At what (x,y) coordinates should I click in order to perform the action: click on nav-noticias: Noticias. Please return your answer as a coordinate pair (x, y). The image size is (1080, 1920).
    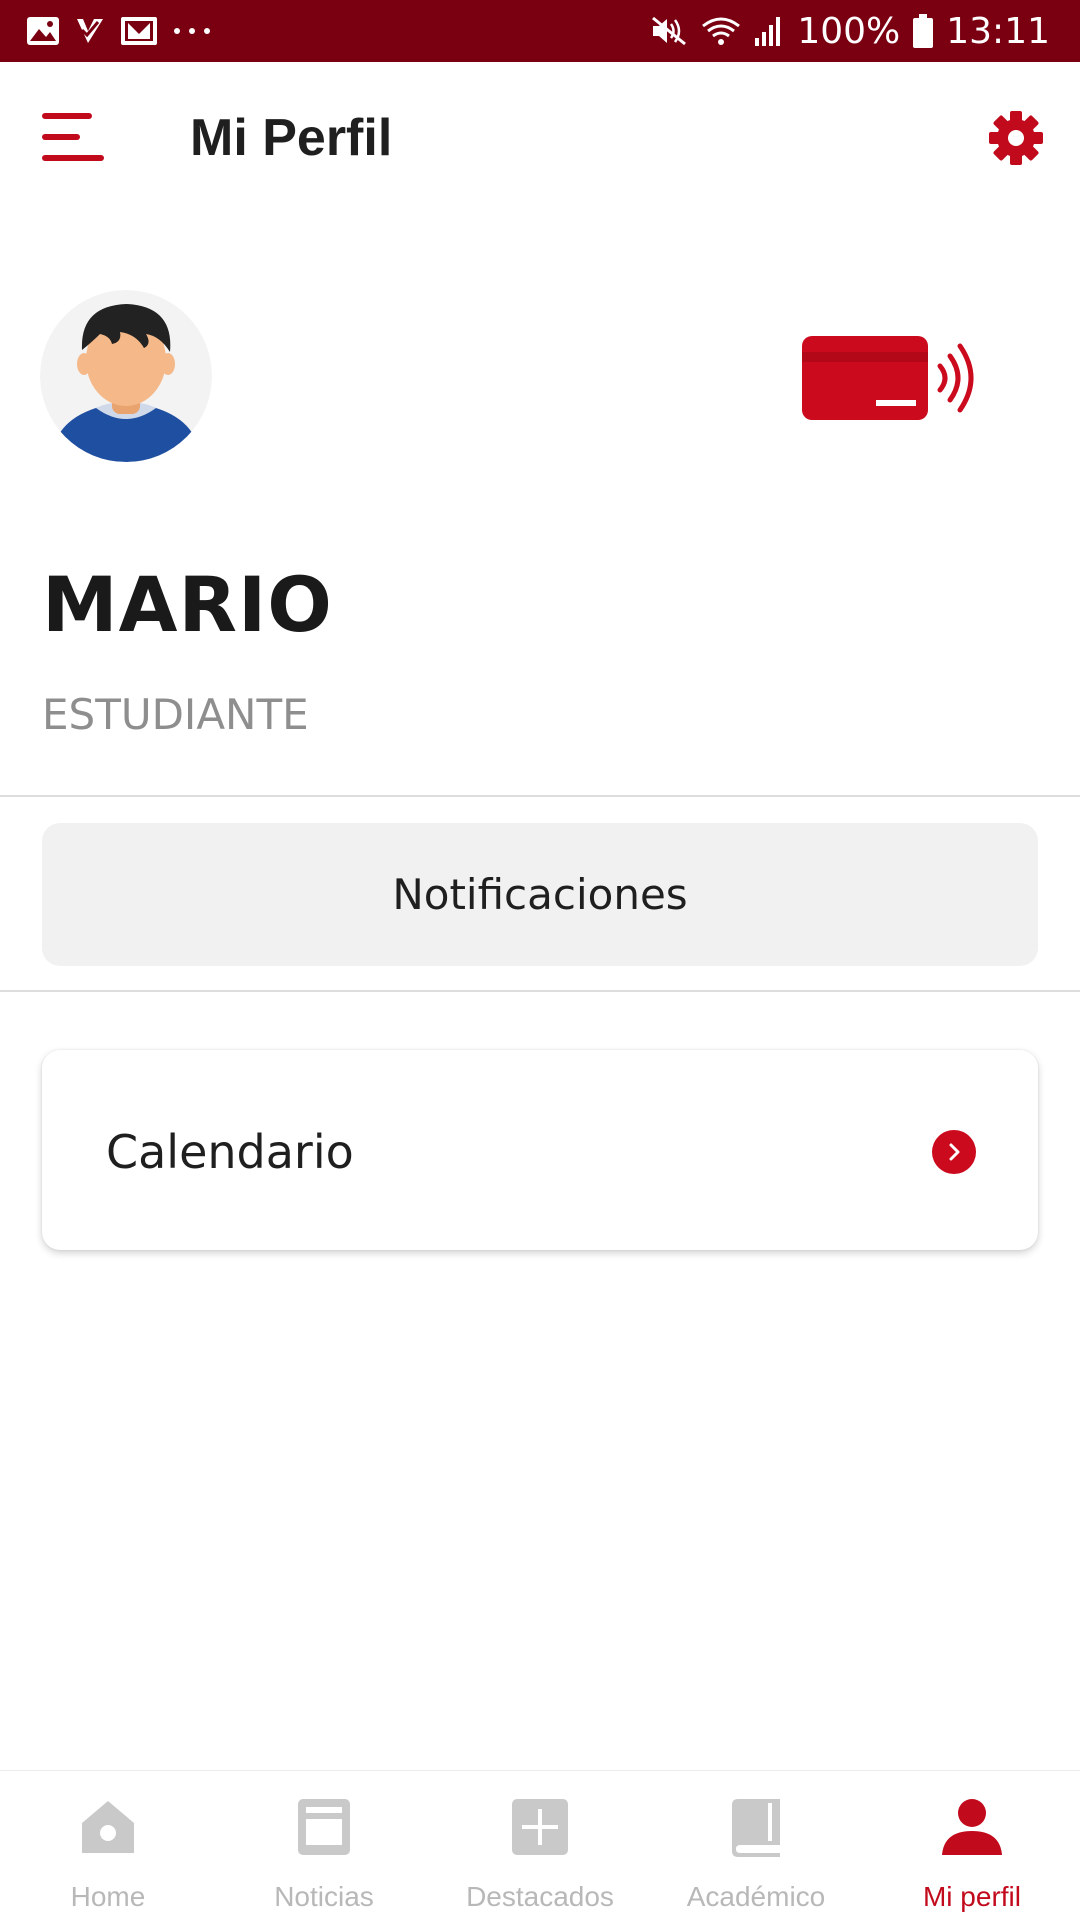
    Looking at the image, I should click on (324, 1845).